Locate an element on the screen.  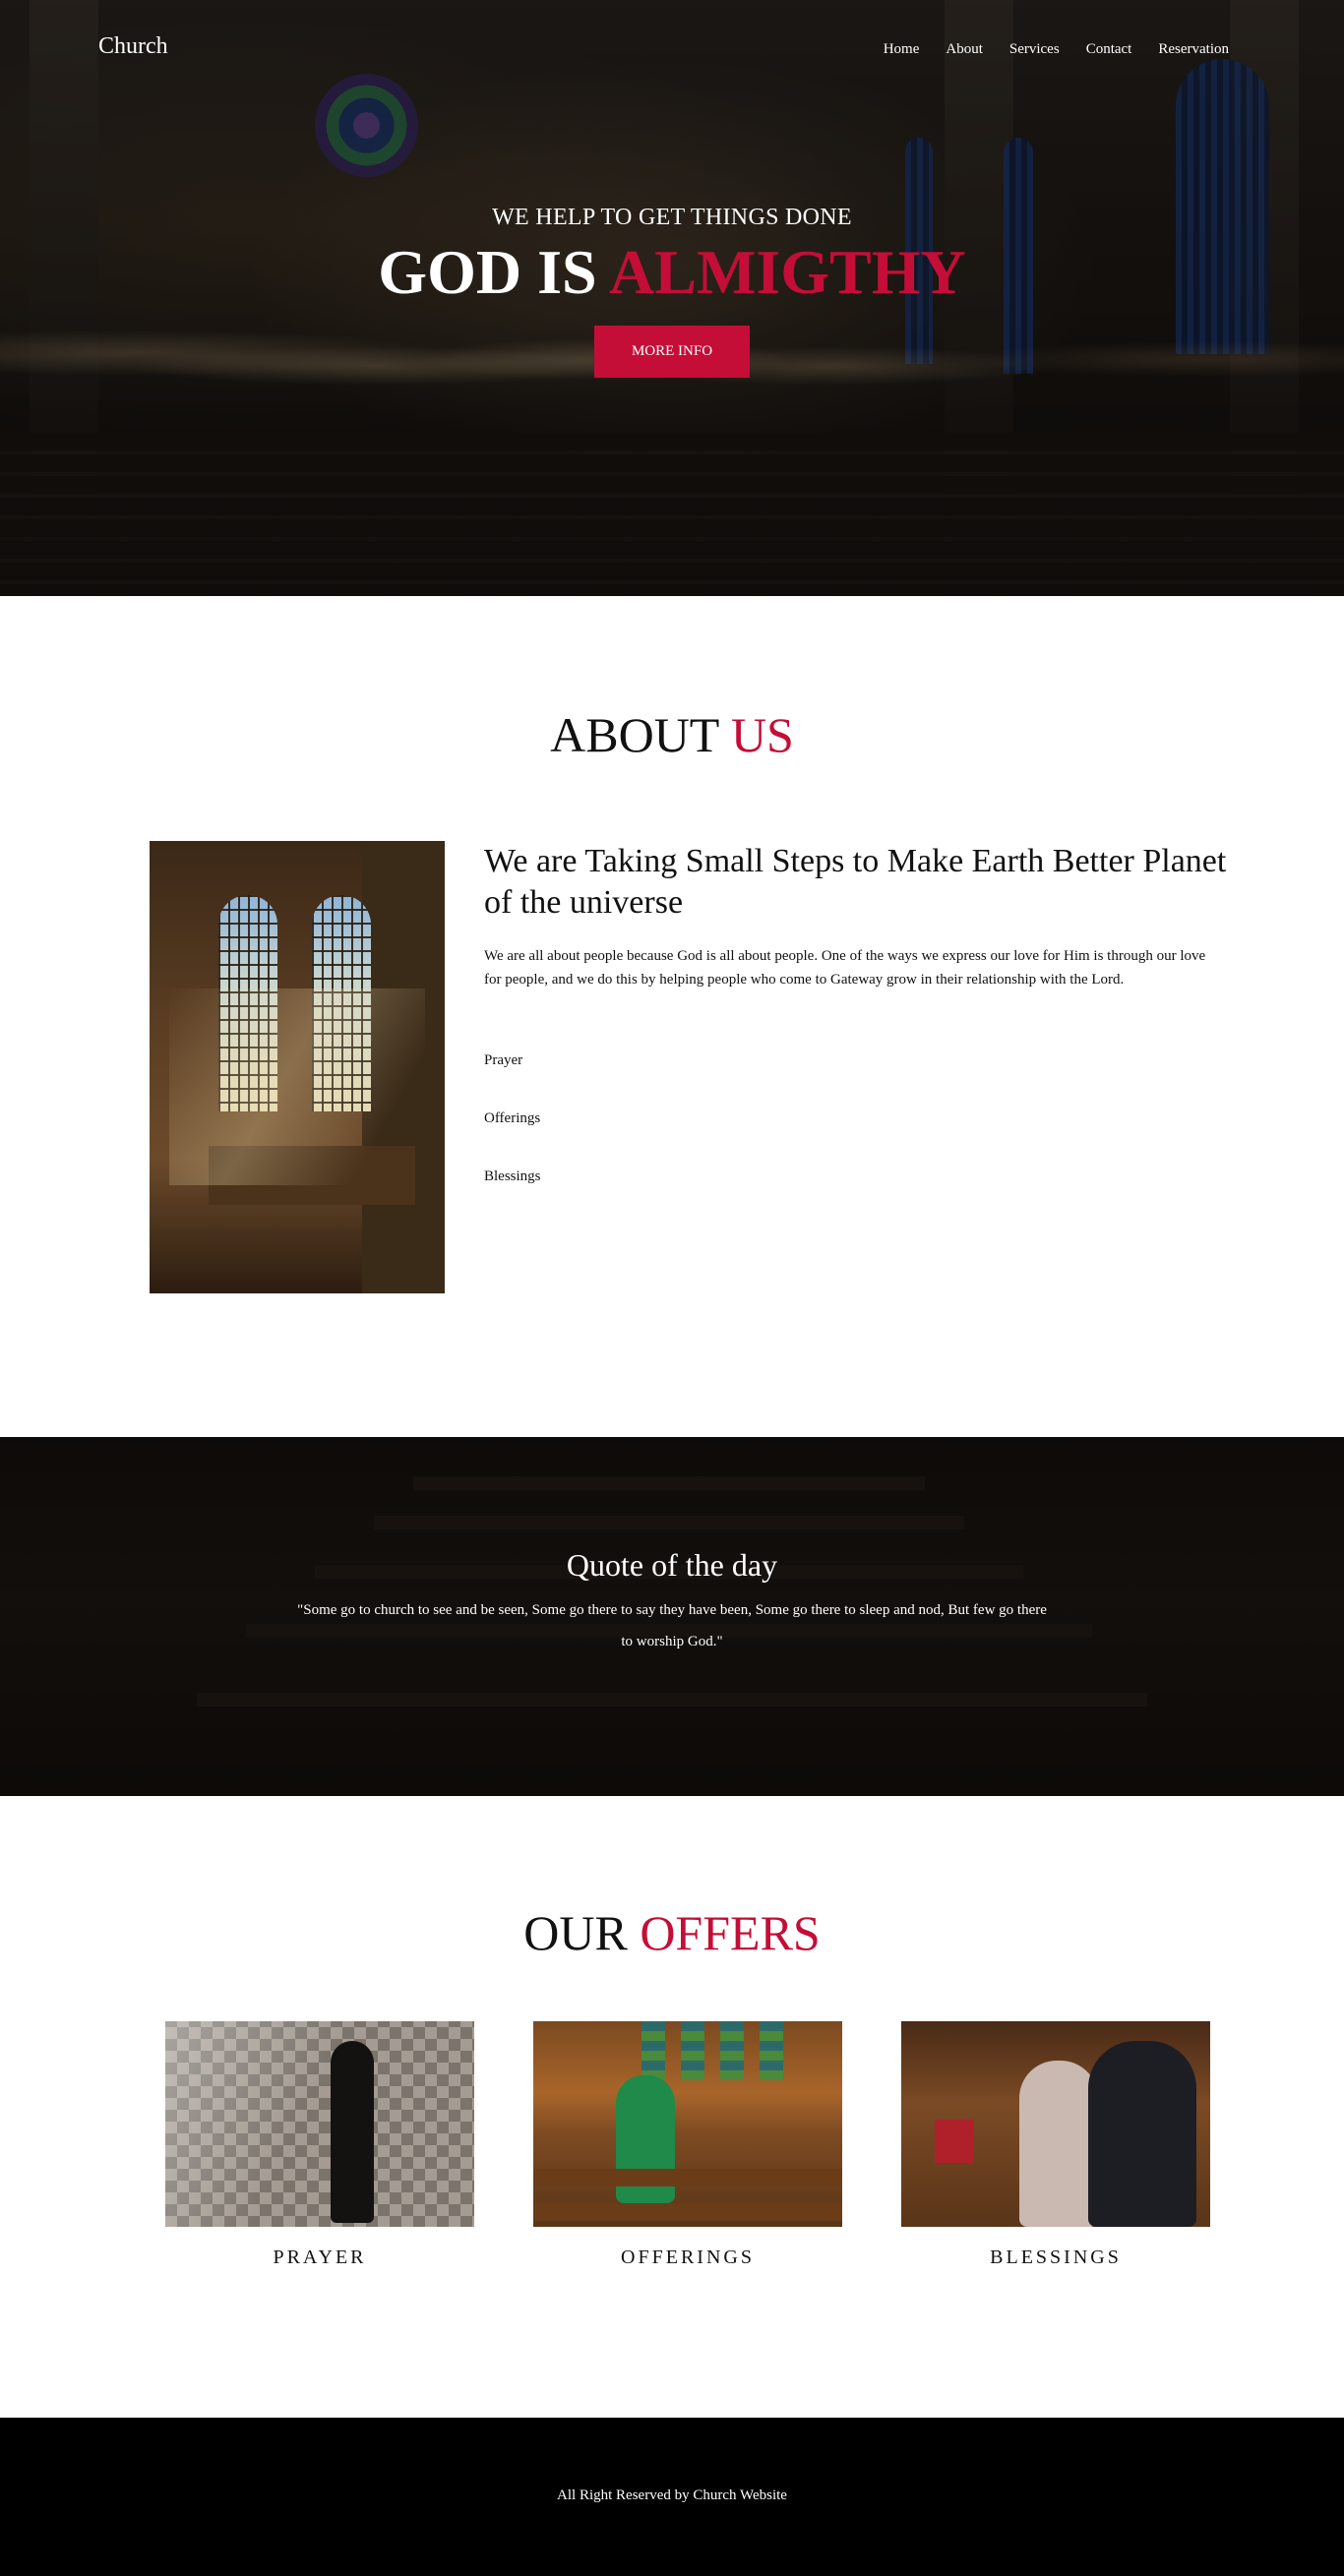
nav-reservation: Reservation is located at coordinates (1194, 49).